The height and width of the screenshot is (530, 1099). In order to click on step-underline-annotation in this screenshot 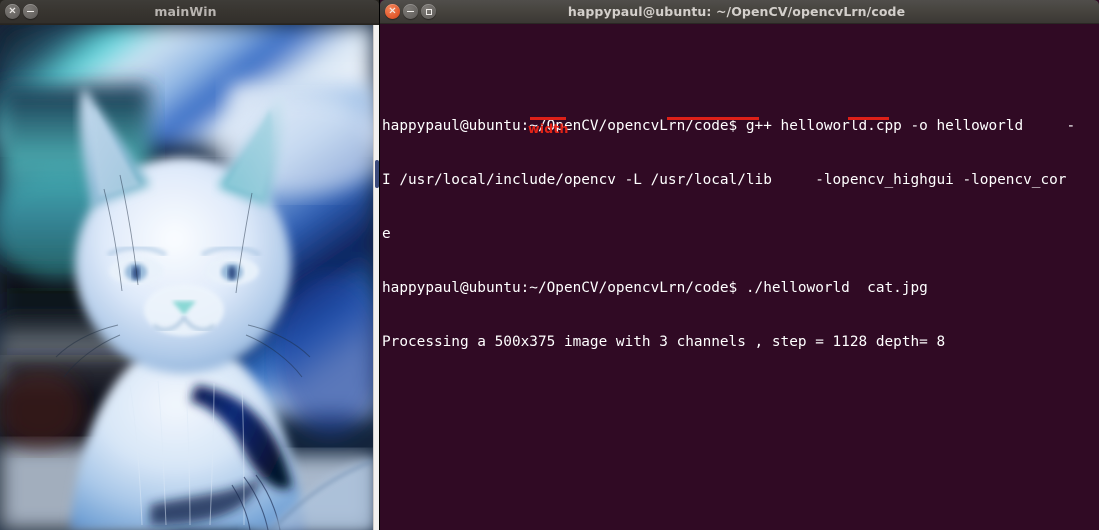, I will do `click(868, 118)`.